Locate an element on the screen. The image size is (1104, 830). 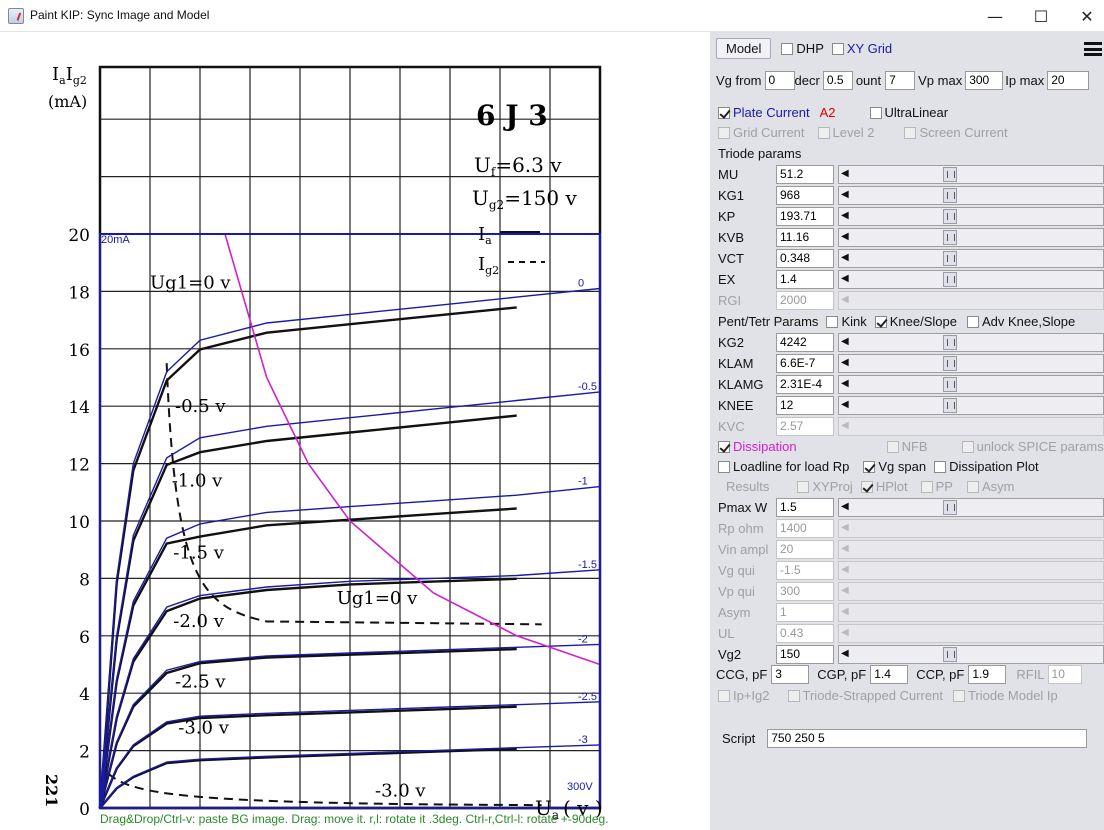
vp-max-input: 300 is located at coordinates (984, 80).